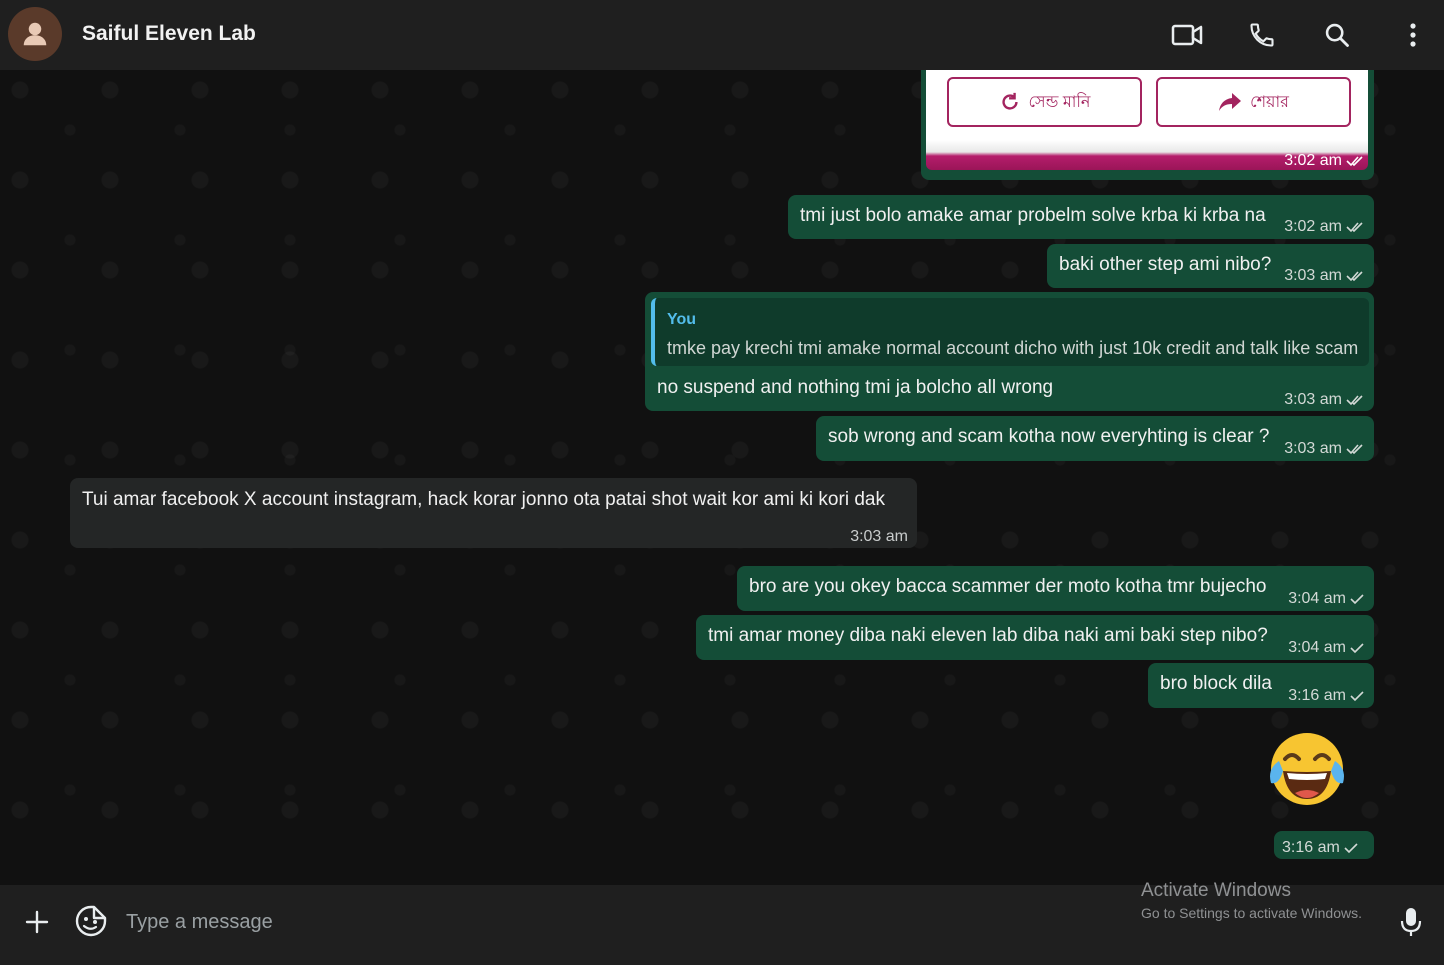 The width and height of the screenshot is (1444, 965). What do you see at coordinates (1009, 101) in the screenshot?
I see `refresh-icon` at bounding box center [1009, 101].